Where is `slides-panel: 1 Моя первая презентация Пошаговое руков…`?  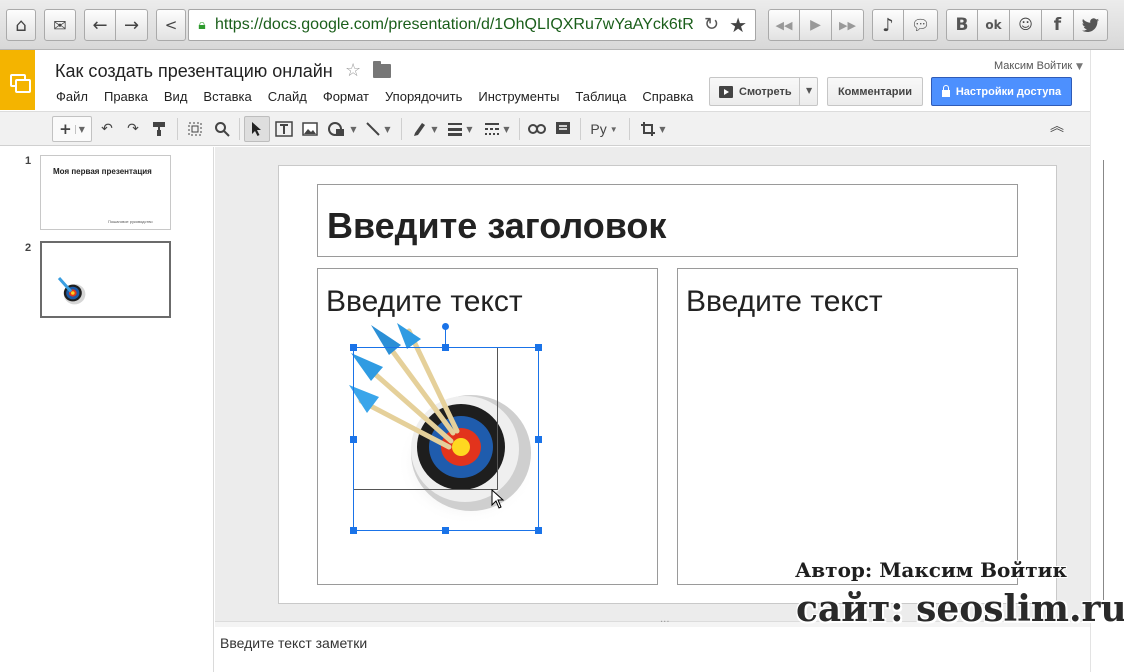
slides-panel: 1 Моя первая презентация Пошаговое руков… is located at coordinates (107, 409).